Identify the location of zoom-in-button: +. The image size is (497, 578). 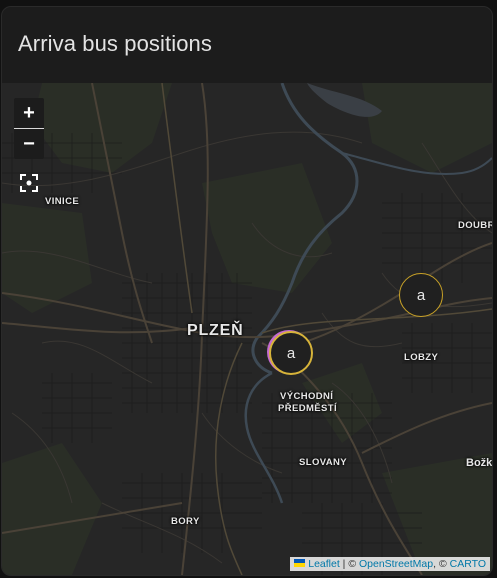
(29, 113).